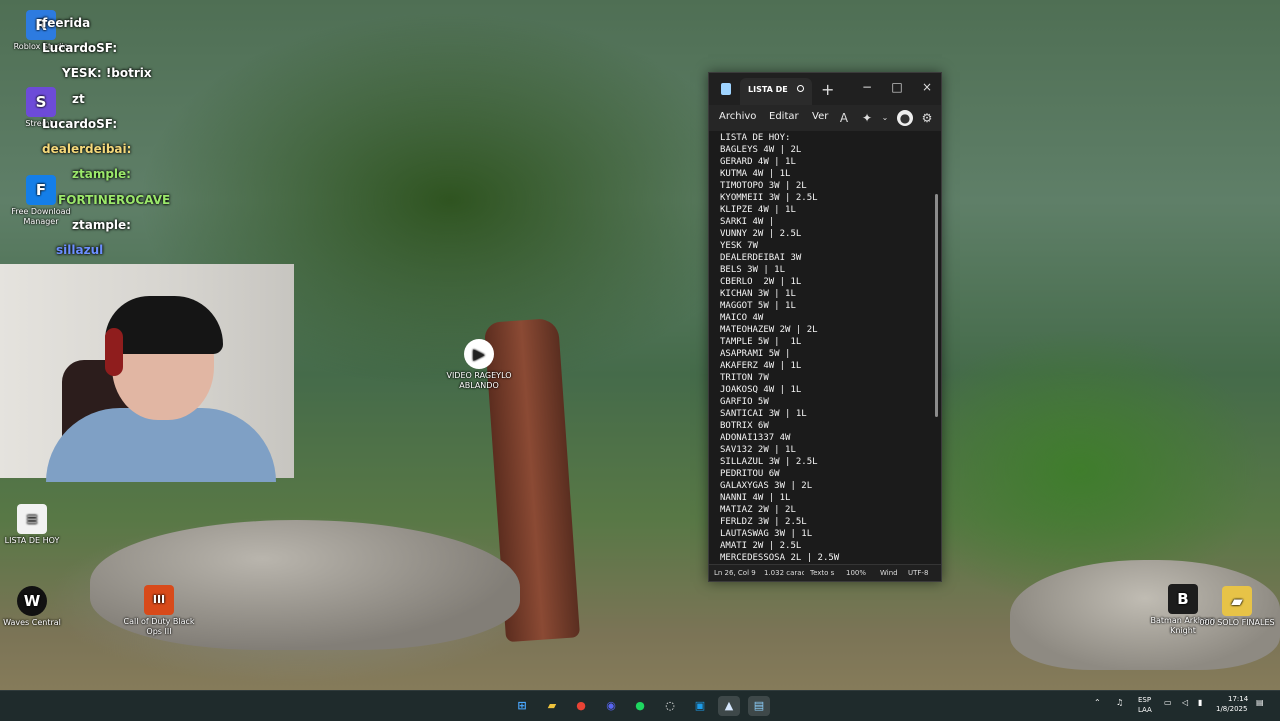 This screenshot has height=721, width=1280. I want to click on clock-time: 17:14, so click(1238, 699).